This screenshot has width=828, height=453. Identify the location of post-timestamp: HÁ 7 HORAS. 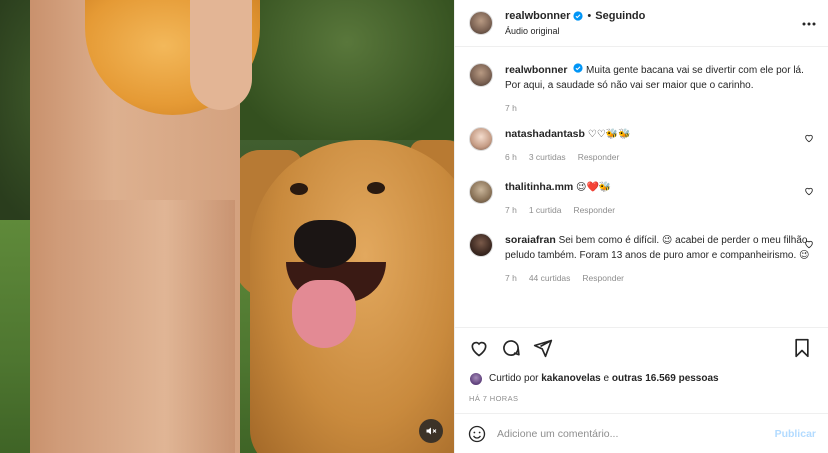
(641, 400).